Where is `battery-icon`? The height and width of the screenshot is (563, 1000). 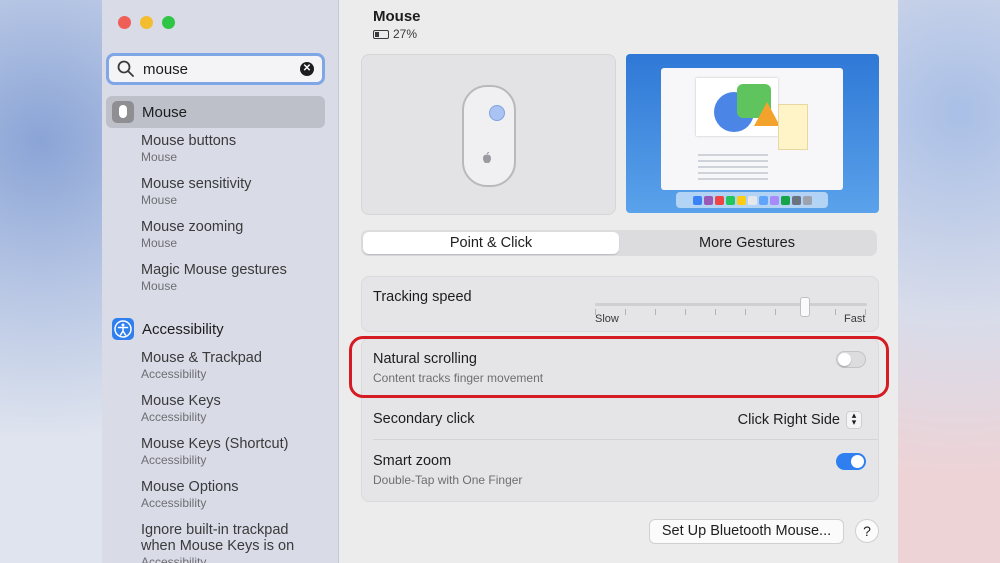 battery-icon is located at coordinates (381, 34).